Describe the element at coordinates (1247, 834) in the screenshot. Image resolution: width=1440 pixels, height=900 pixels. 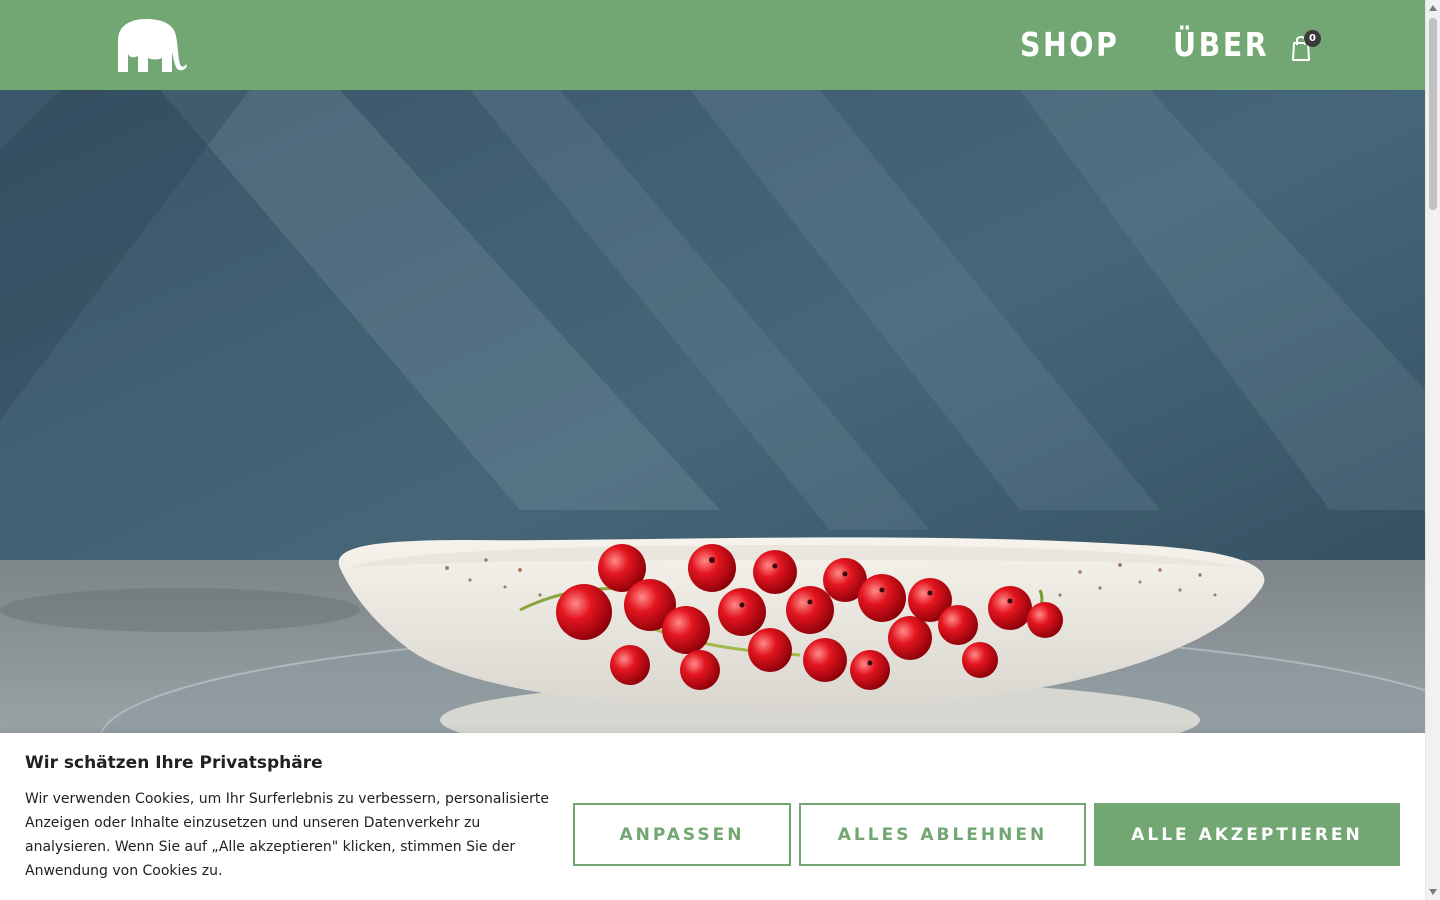
I see `accept-all-button: ALLE AKZEPTIEREN` at that location.